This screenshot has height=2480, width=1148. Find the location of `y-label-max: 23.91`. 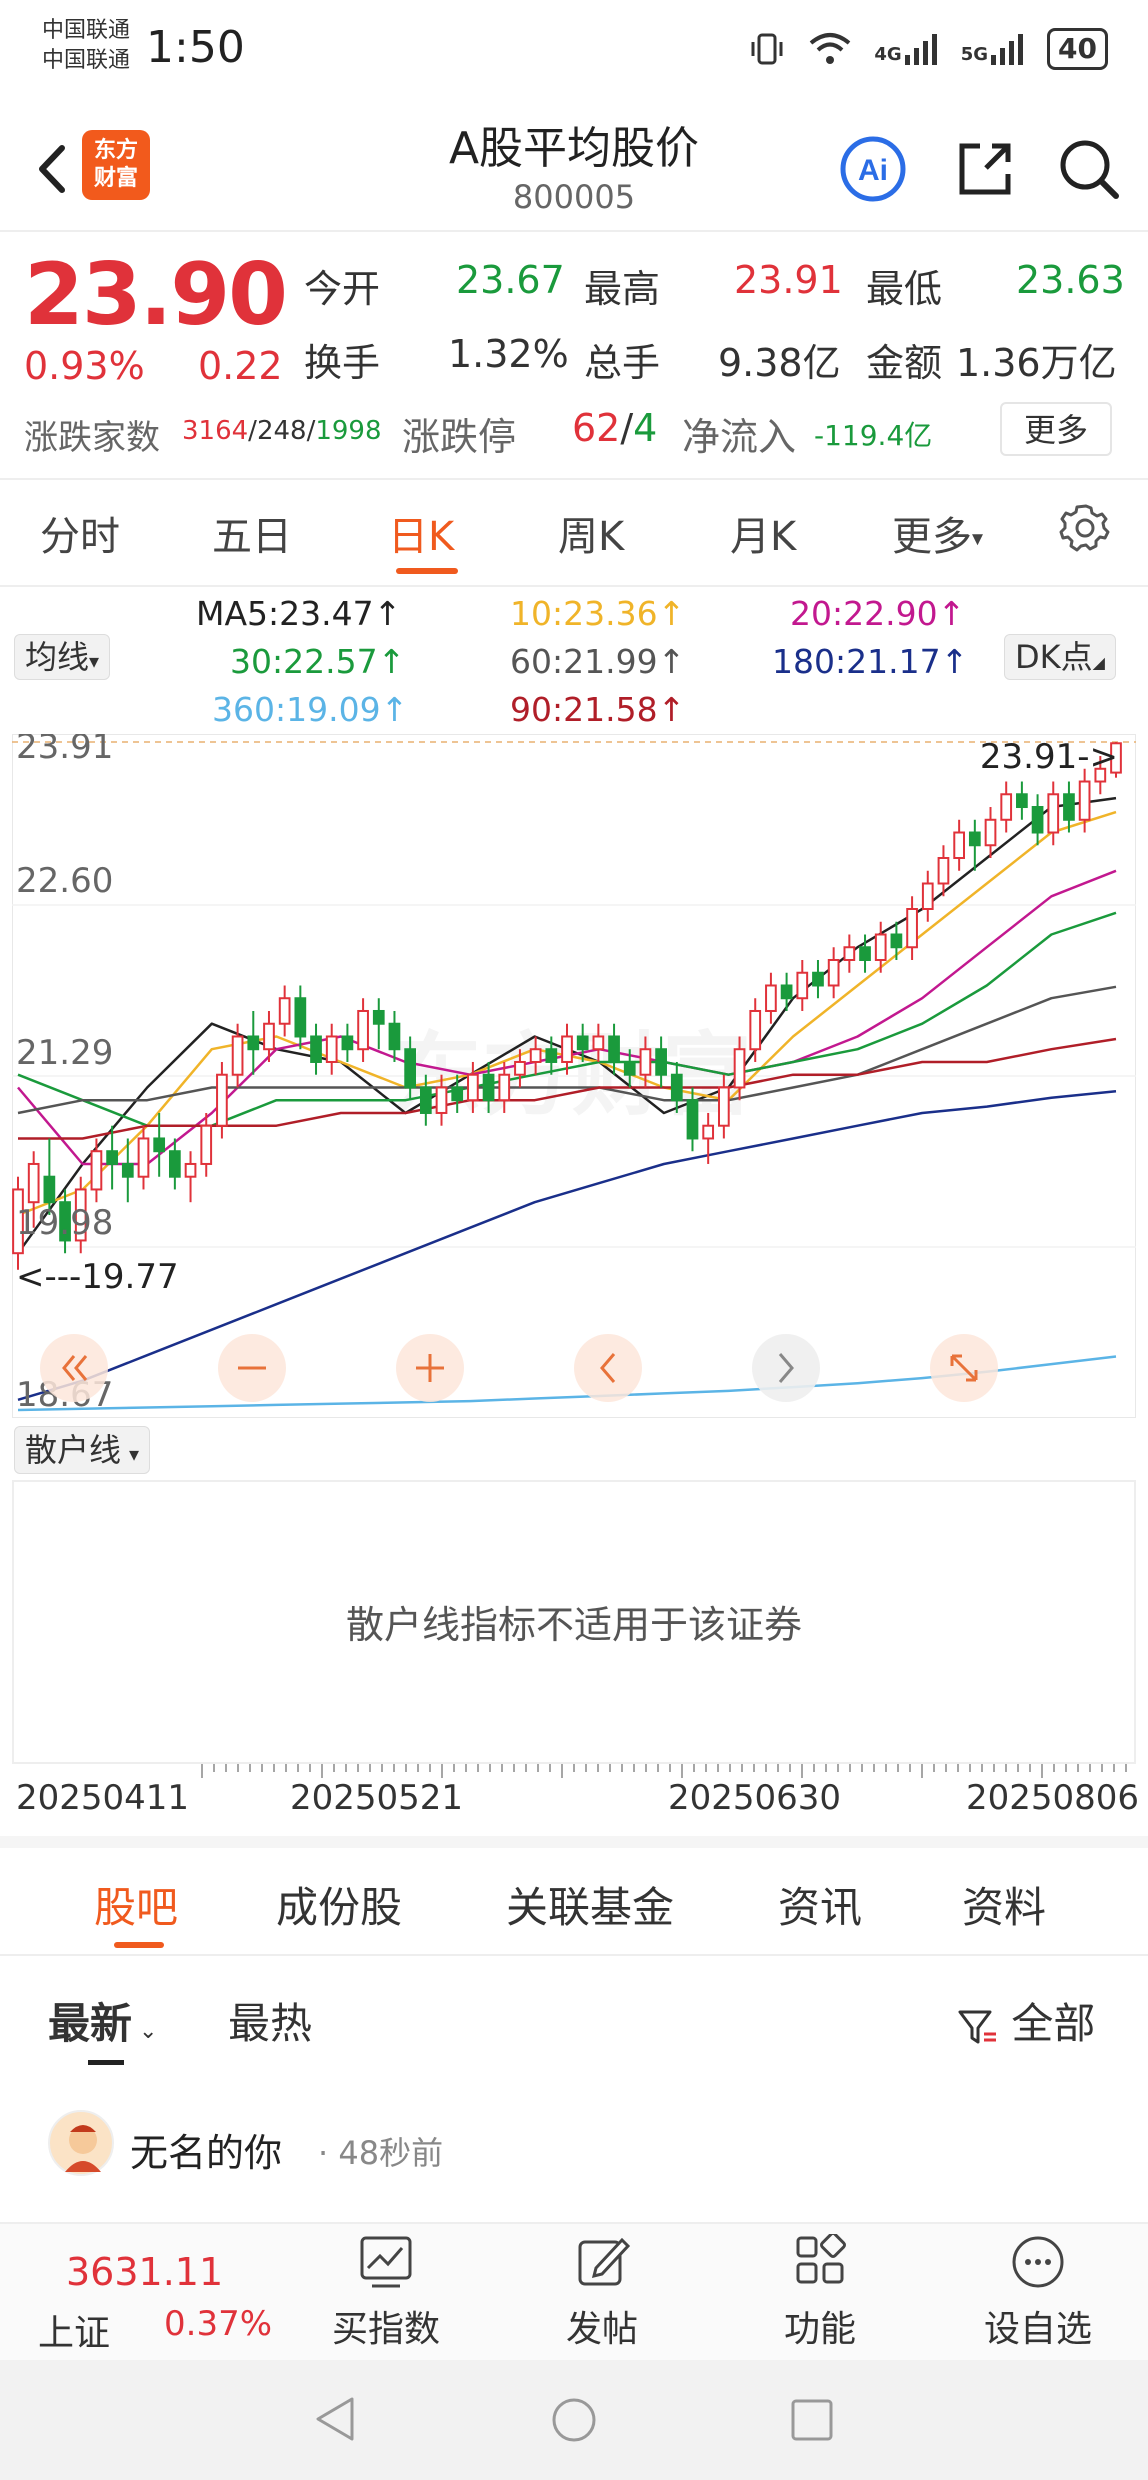

y-label-max: 23.91 is located at coordinates (64, 750).